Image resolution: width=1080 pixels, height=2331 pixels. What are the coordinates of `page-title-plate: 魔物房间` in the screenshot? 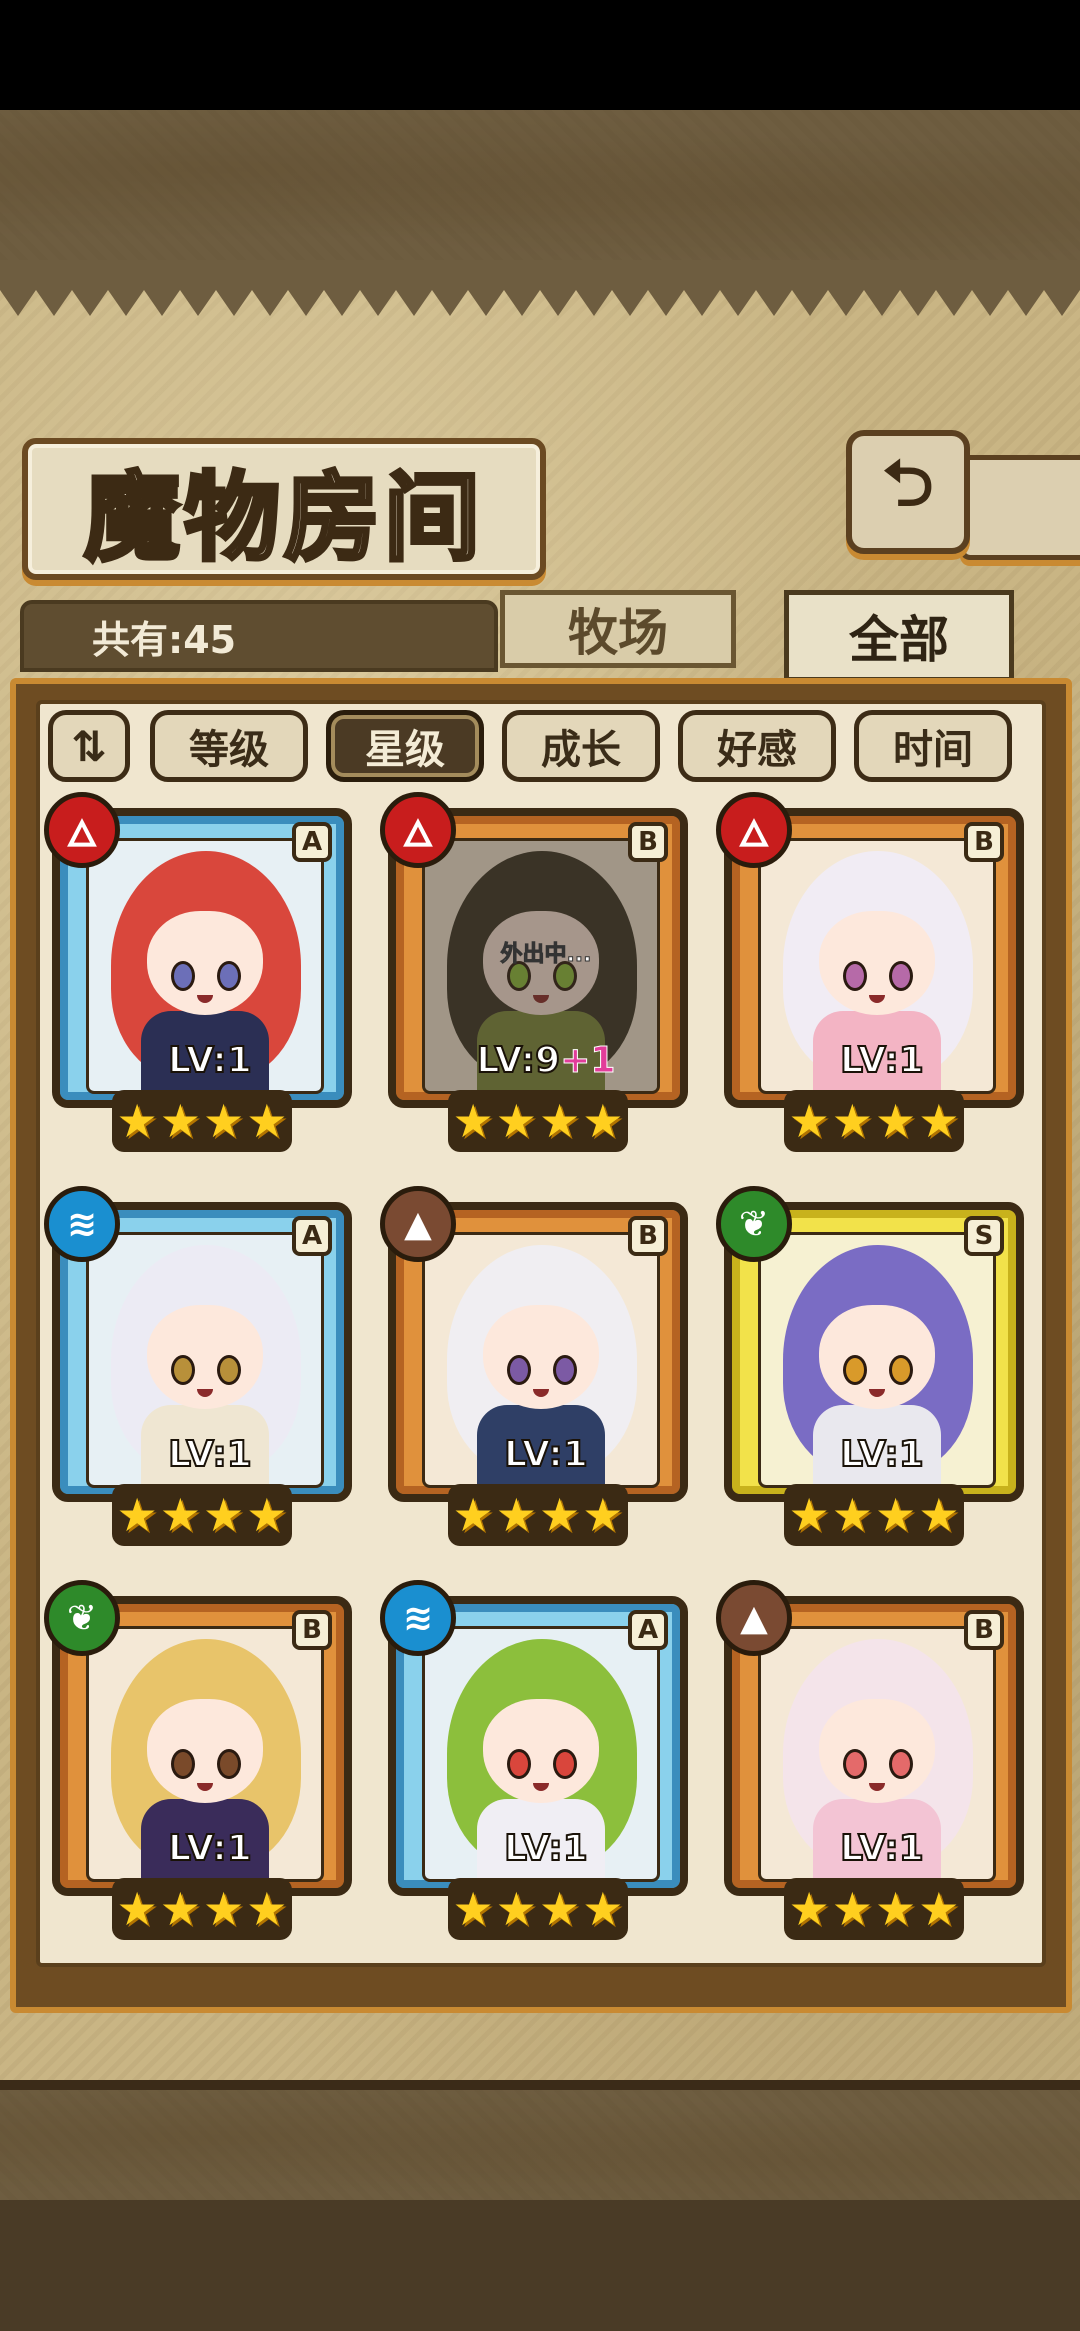 It's located at (284, 509).